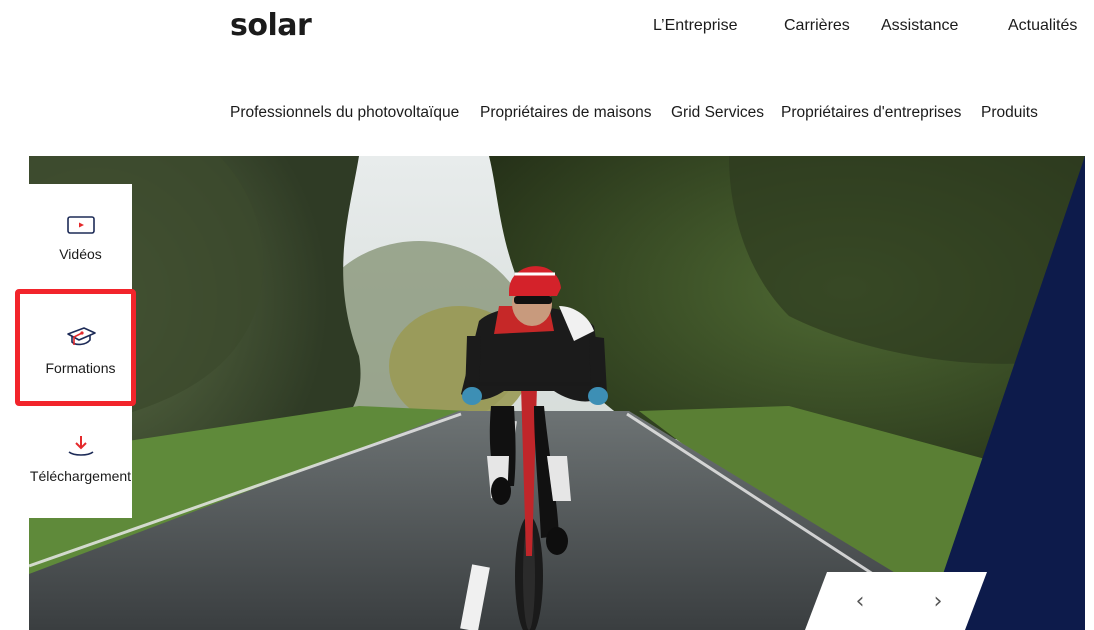 The height and width of the screenshot is (630, 1094). What do you see at coordinates (1042, 26) in the screenshot?
I see `top-nav-actualites: Actualités` at bounding box center [1042, 26].